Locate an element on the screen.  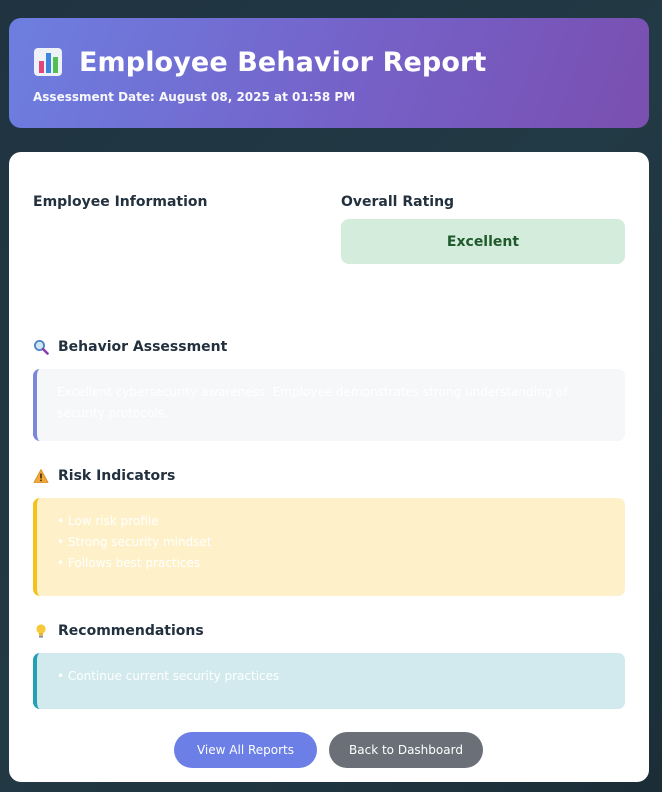
view-all-reports-button: View All Reports is located at coordinates (245, 750).